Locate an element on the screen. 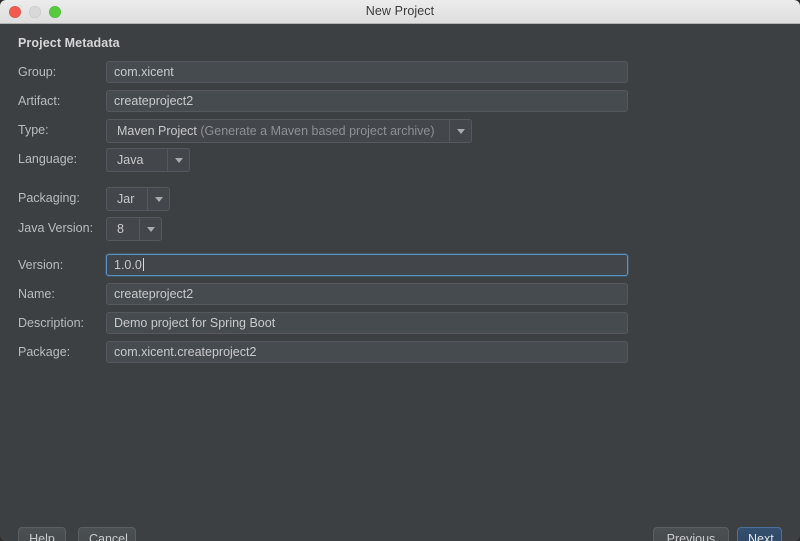 This screenshot has height=541, width=800. next-button: Next is located at coordinates (759, 534).